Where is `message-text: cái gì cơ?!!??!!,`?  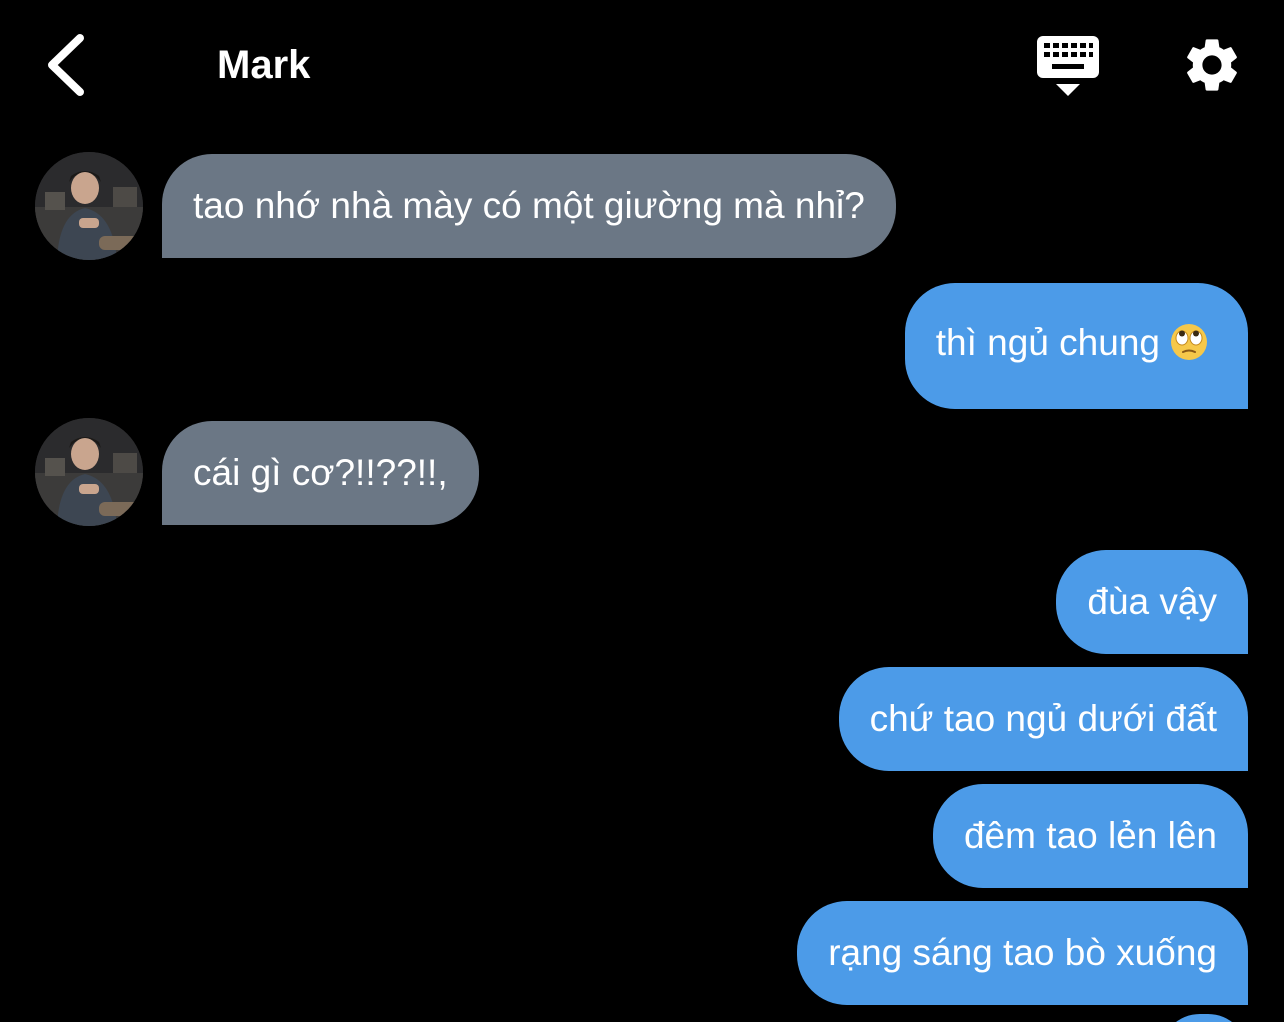
message-text: cái gì cơ?!!??!!, is located at coordinates (320, 472).